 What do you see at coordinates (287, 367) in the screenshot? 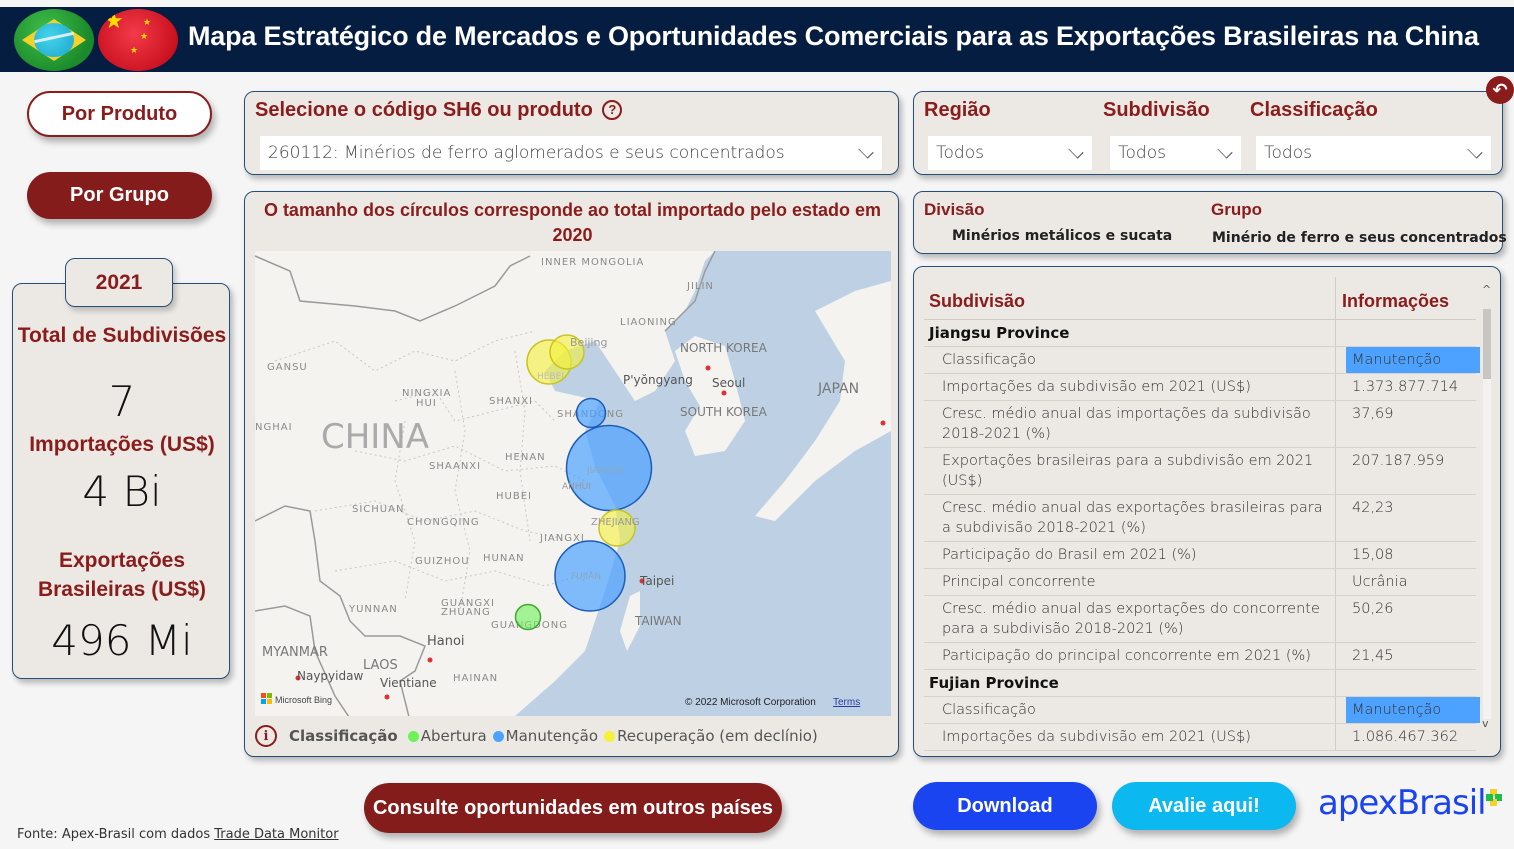
I see `map-label: GANSU` at bounding box center [287, 367].